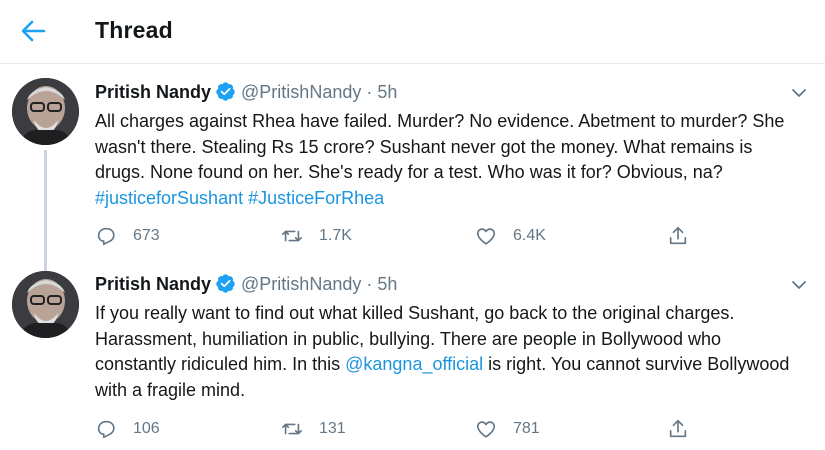 Image resolution: width=825 pixels, height=450 pixels. I want to click on page-title: Thread, so click(134, 30).